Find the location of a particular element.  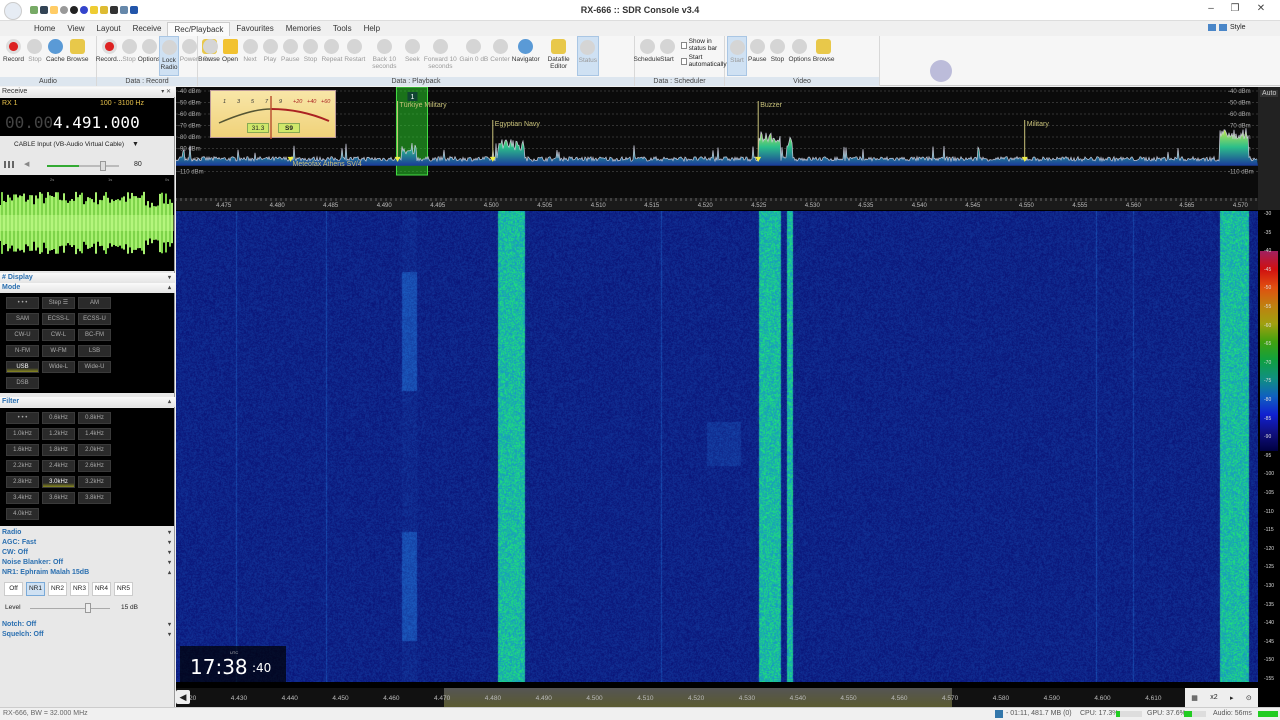

mode-button: AM is located at coordinates (94, 303).